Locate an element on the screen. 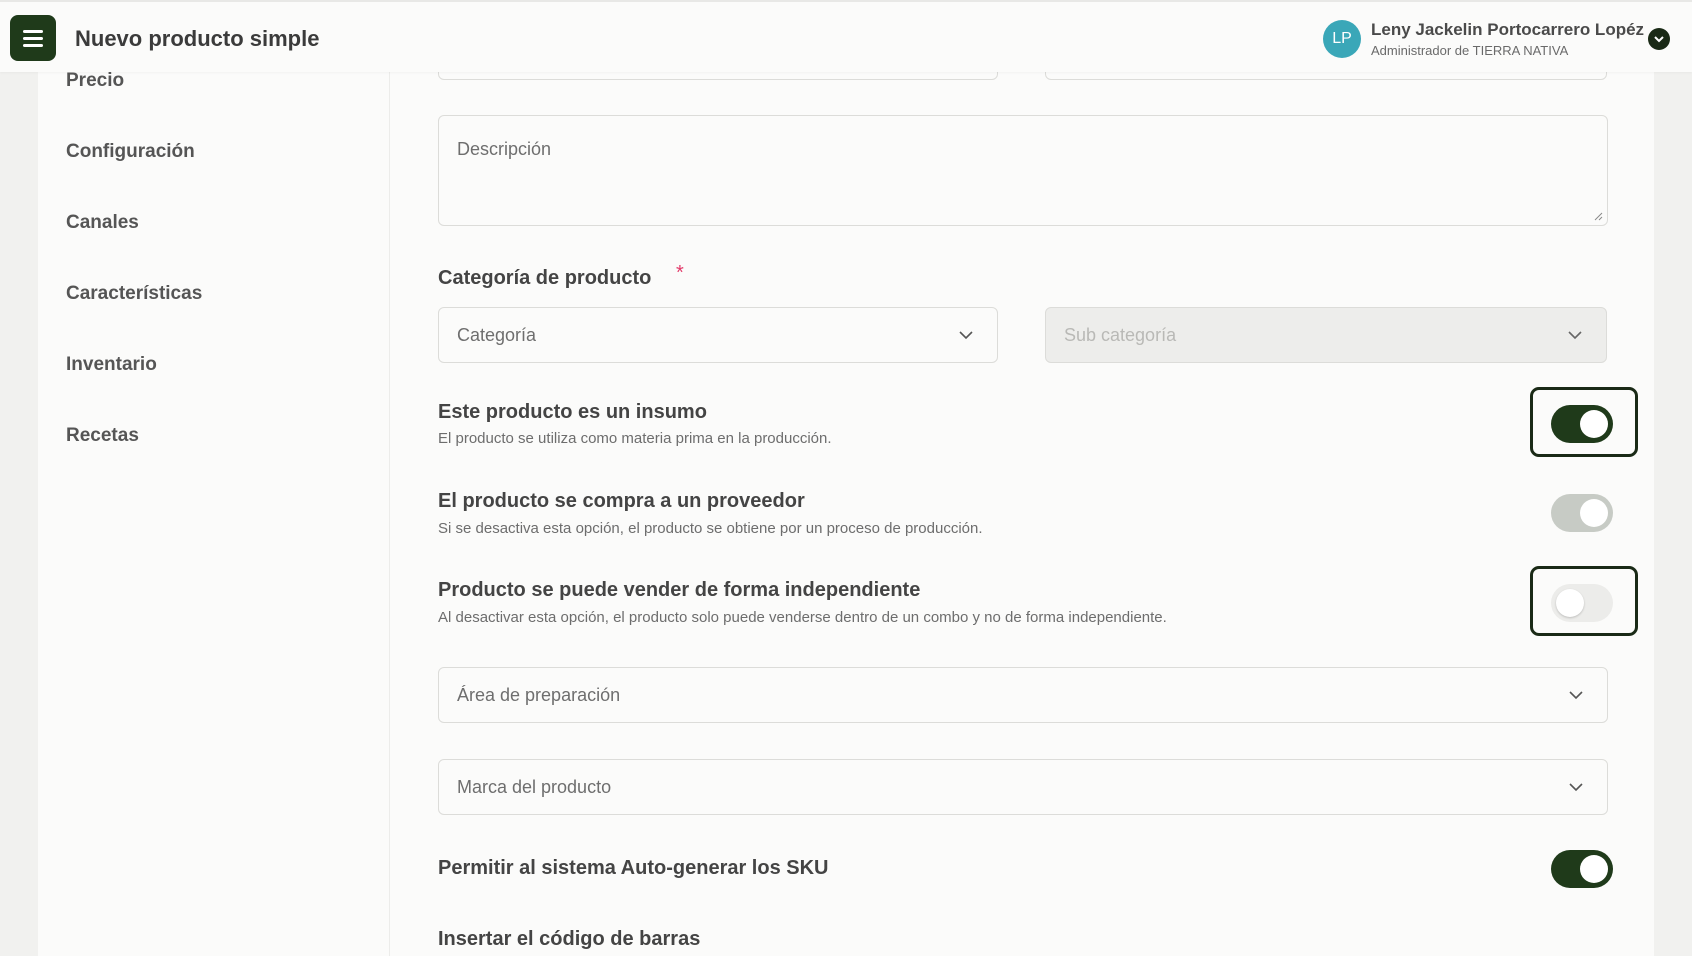 The width and height of the screenshot is (1692, 956). hamburger-icon is located at coordinates (33, 31).